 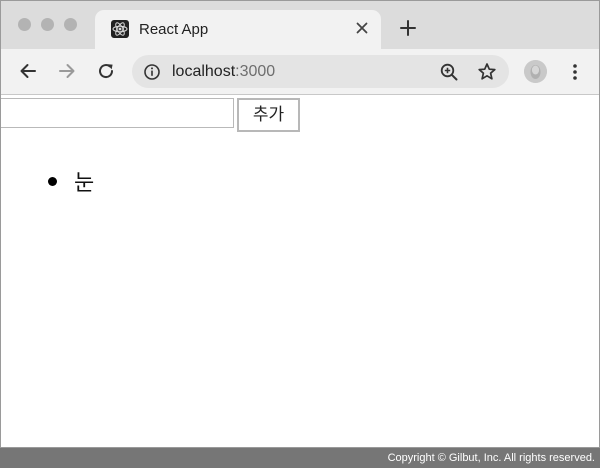 What do you see at coordinates (487, 72) in the screenshot?
I see `bookmark-star-icon` at bounding box center [487, 72].